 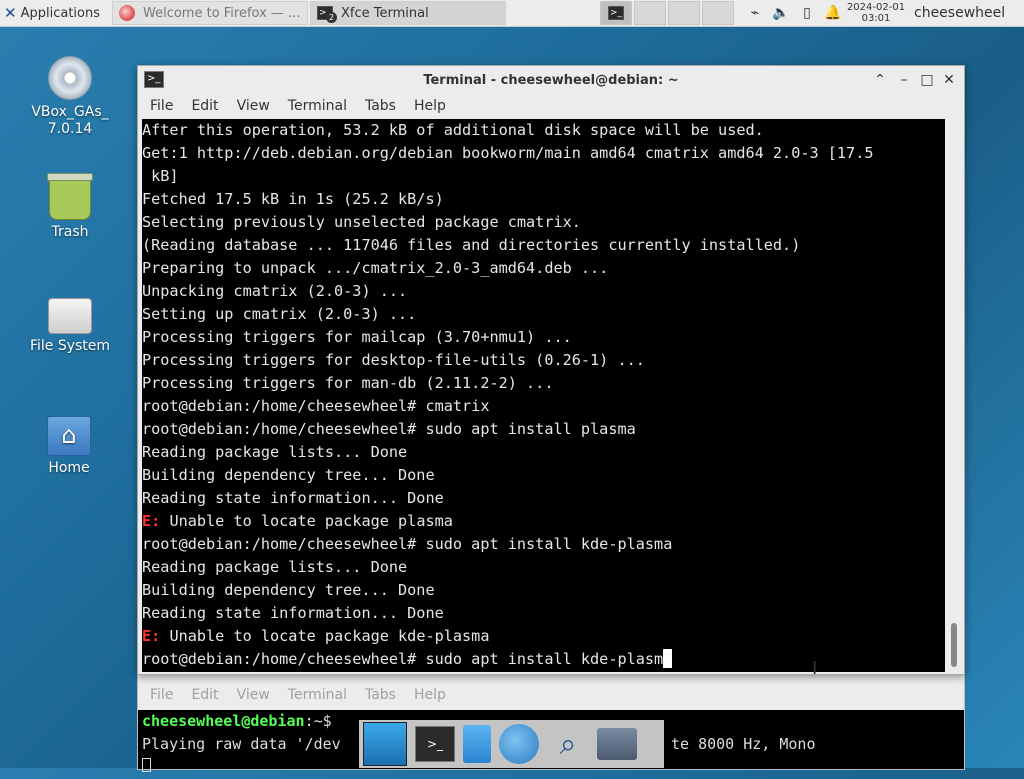 What do you see at coordinates (70, 232) in the screenshot?
I see `desktop-icon-label: Trash` at bounding box center [70, 232].